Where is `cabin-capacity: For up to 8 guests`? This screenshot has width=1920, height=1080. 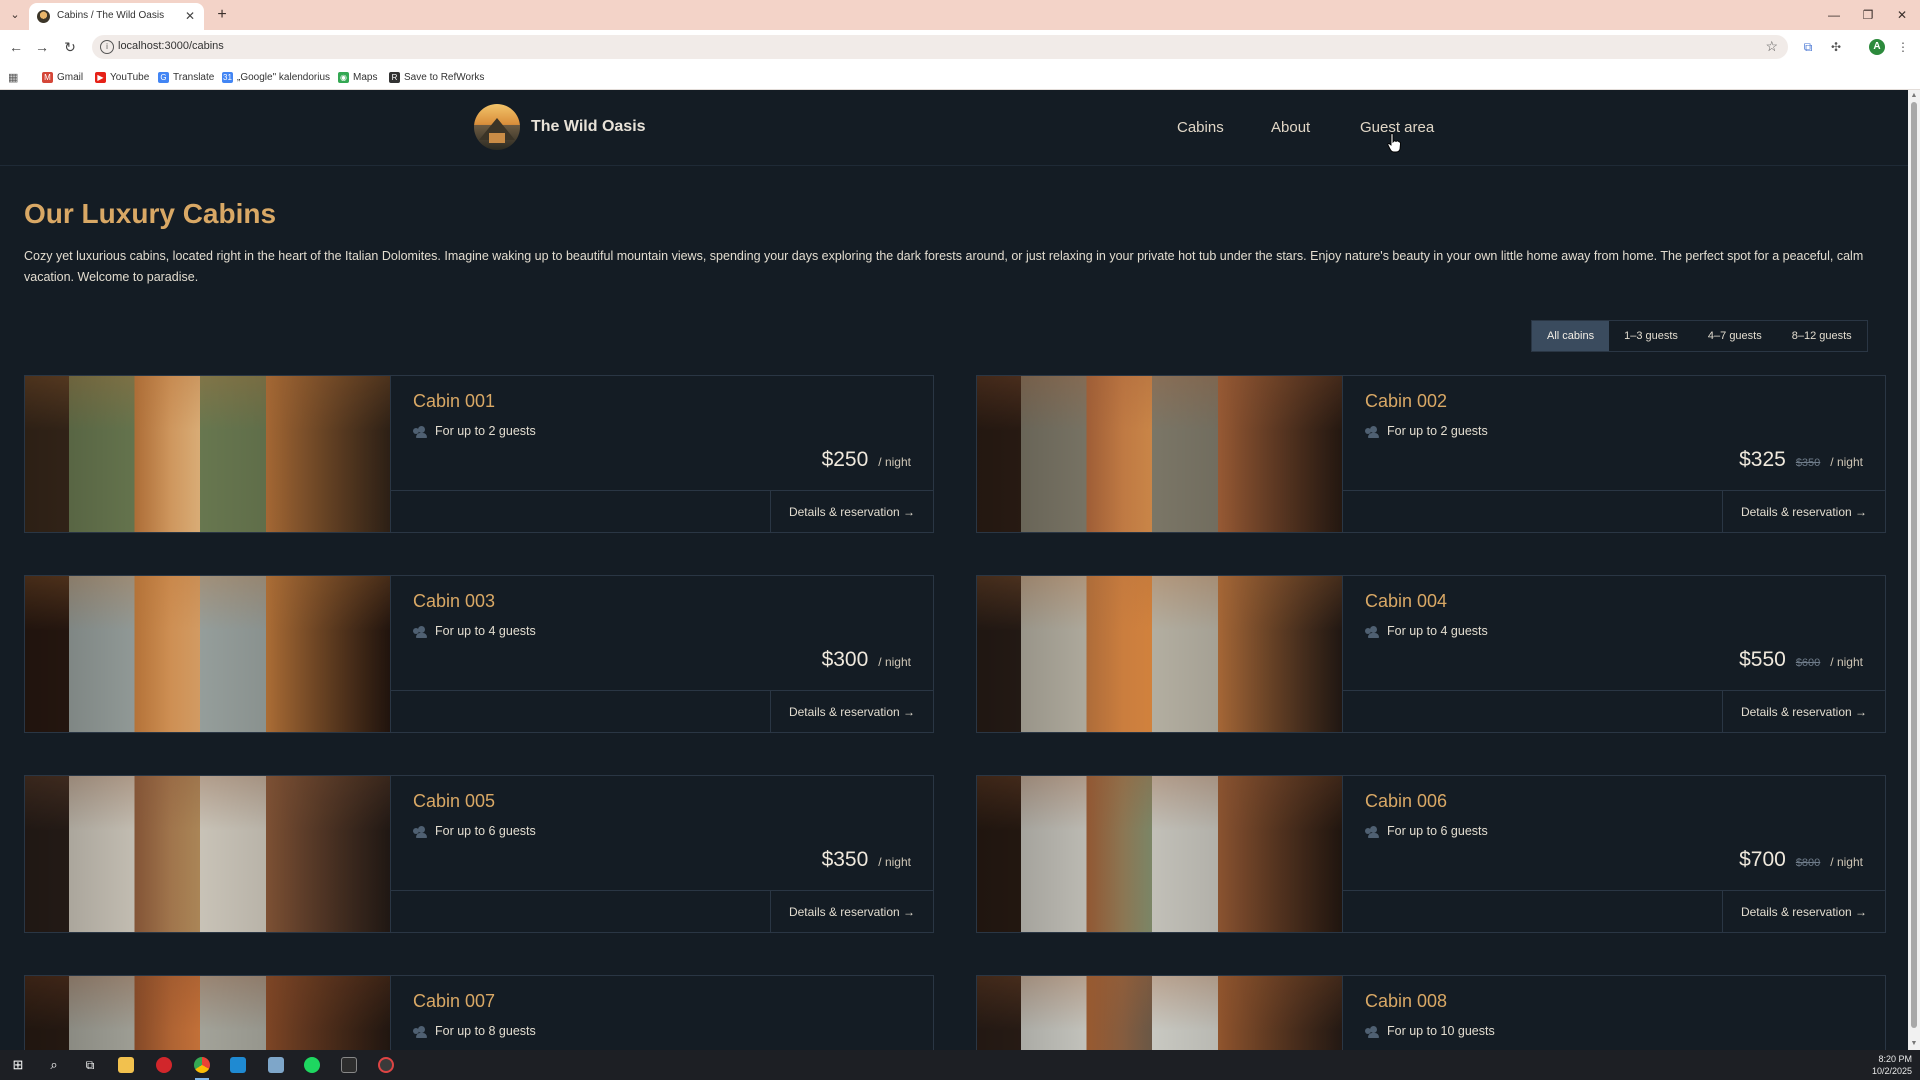 cabin-capacity: For up to 8 guests is located at coordinates (474, 1031).